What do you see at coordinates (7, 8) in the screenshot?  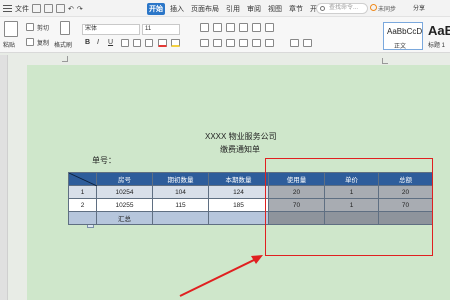 I see `menu-icon` at bounding box center [7, 8].